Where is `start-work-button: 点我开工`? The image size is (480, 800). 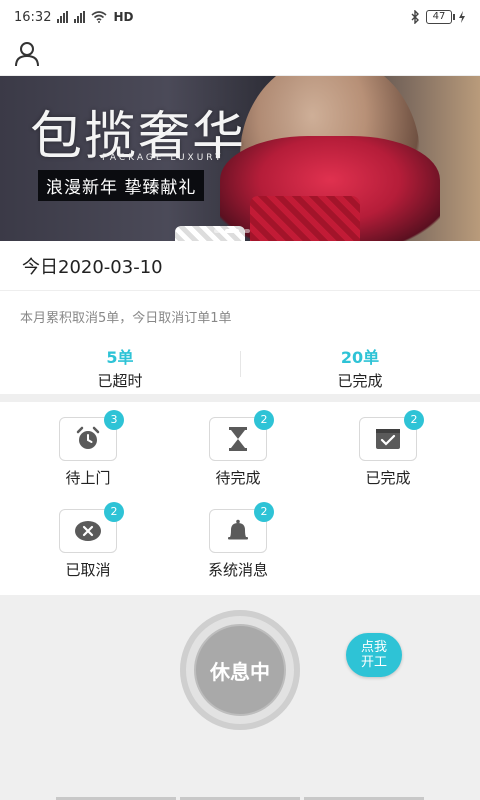 start-work-button: 点我开工 is located at coordinates (374, 655).